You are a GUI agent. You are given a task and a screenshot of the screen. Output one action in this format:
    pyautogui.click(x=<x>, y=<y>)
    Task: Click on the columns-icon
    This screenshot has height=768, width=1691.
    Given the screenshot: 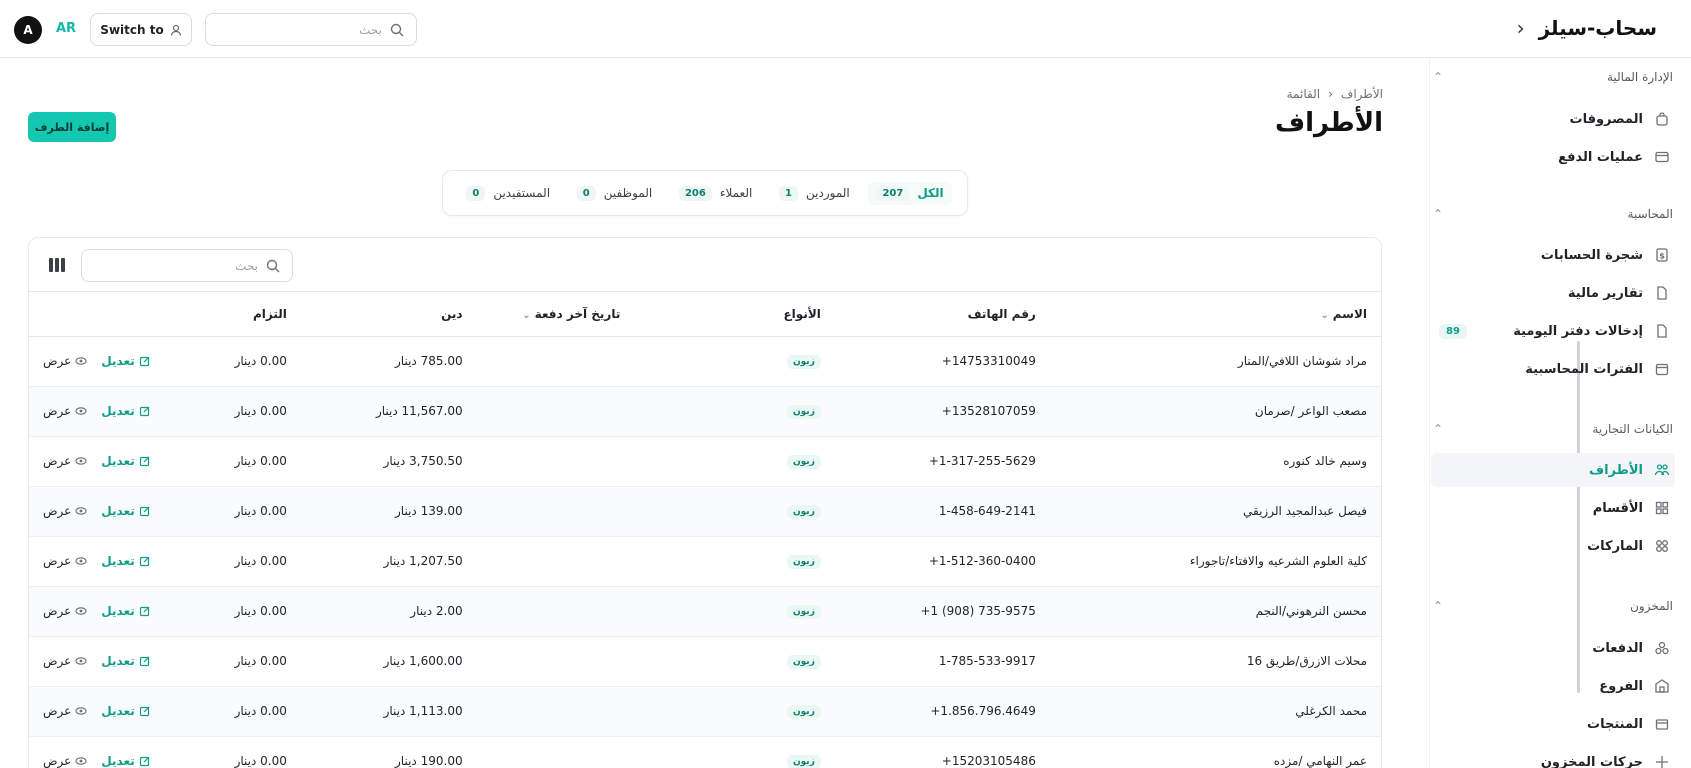 What is the action you would take?
    pyautogui.click(x=57, y=265)
    